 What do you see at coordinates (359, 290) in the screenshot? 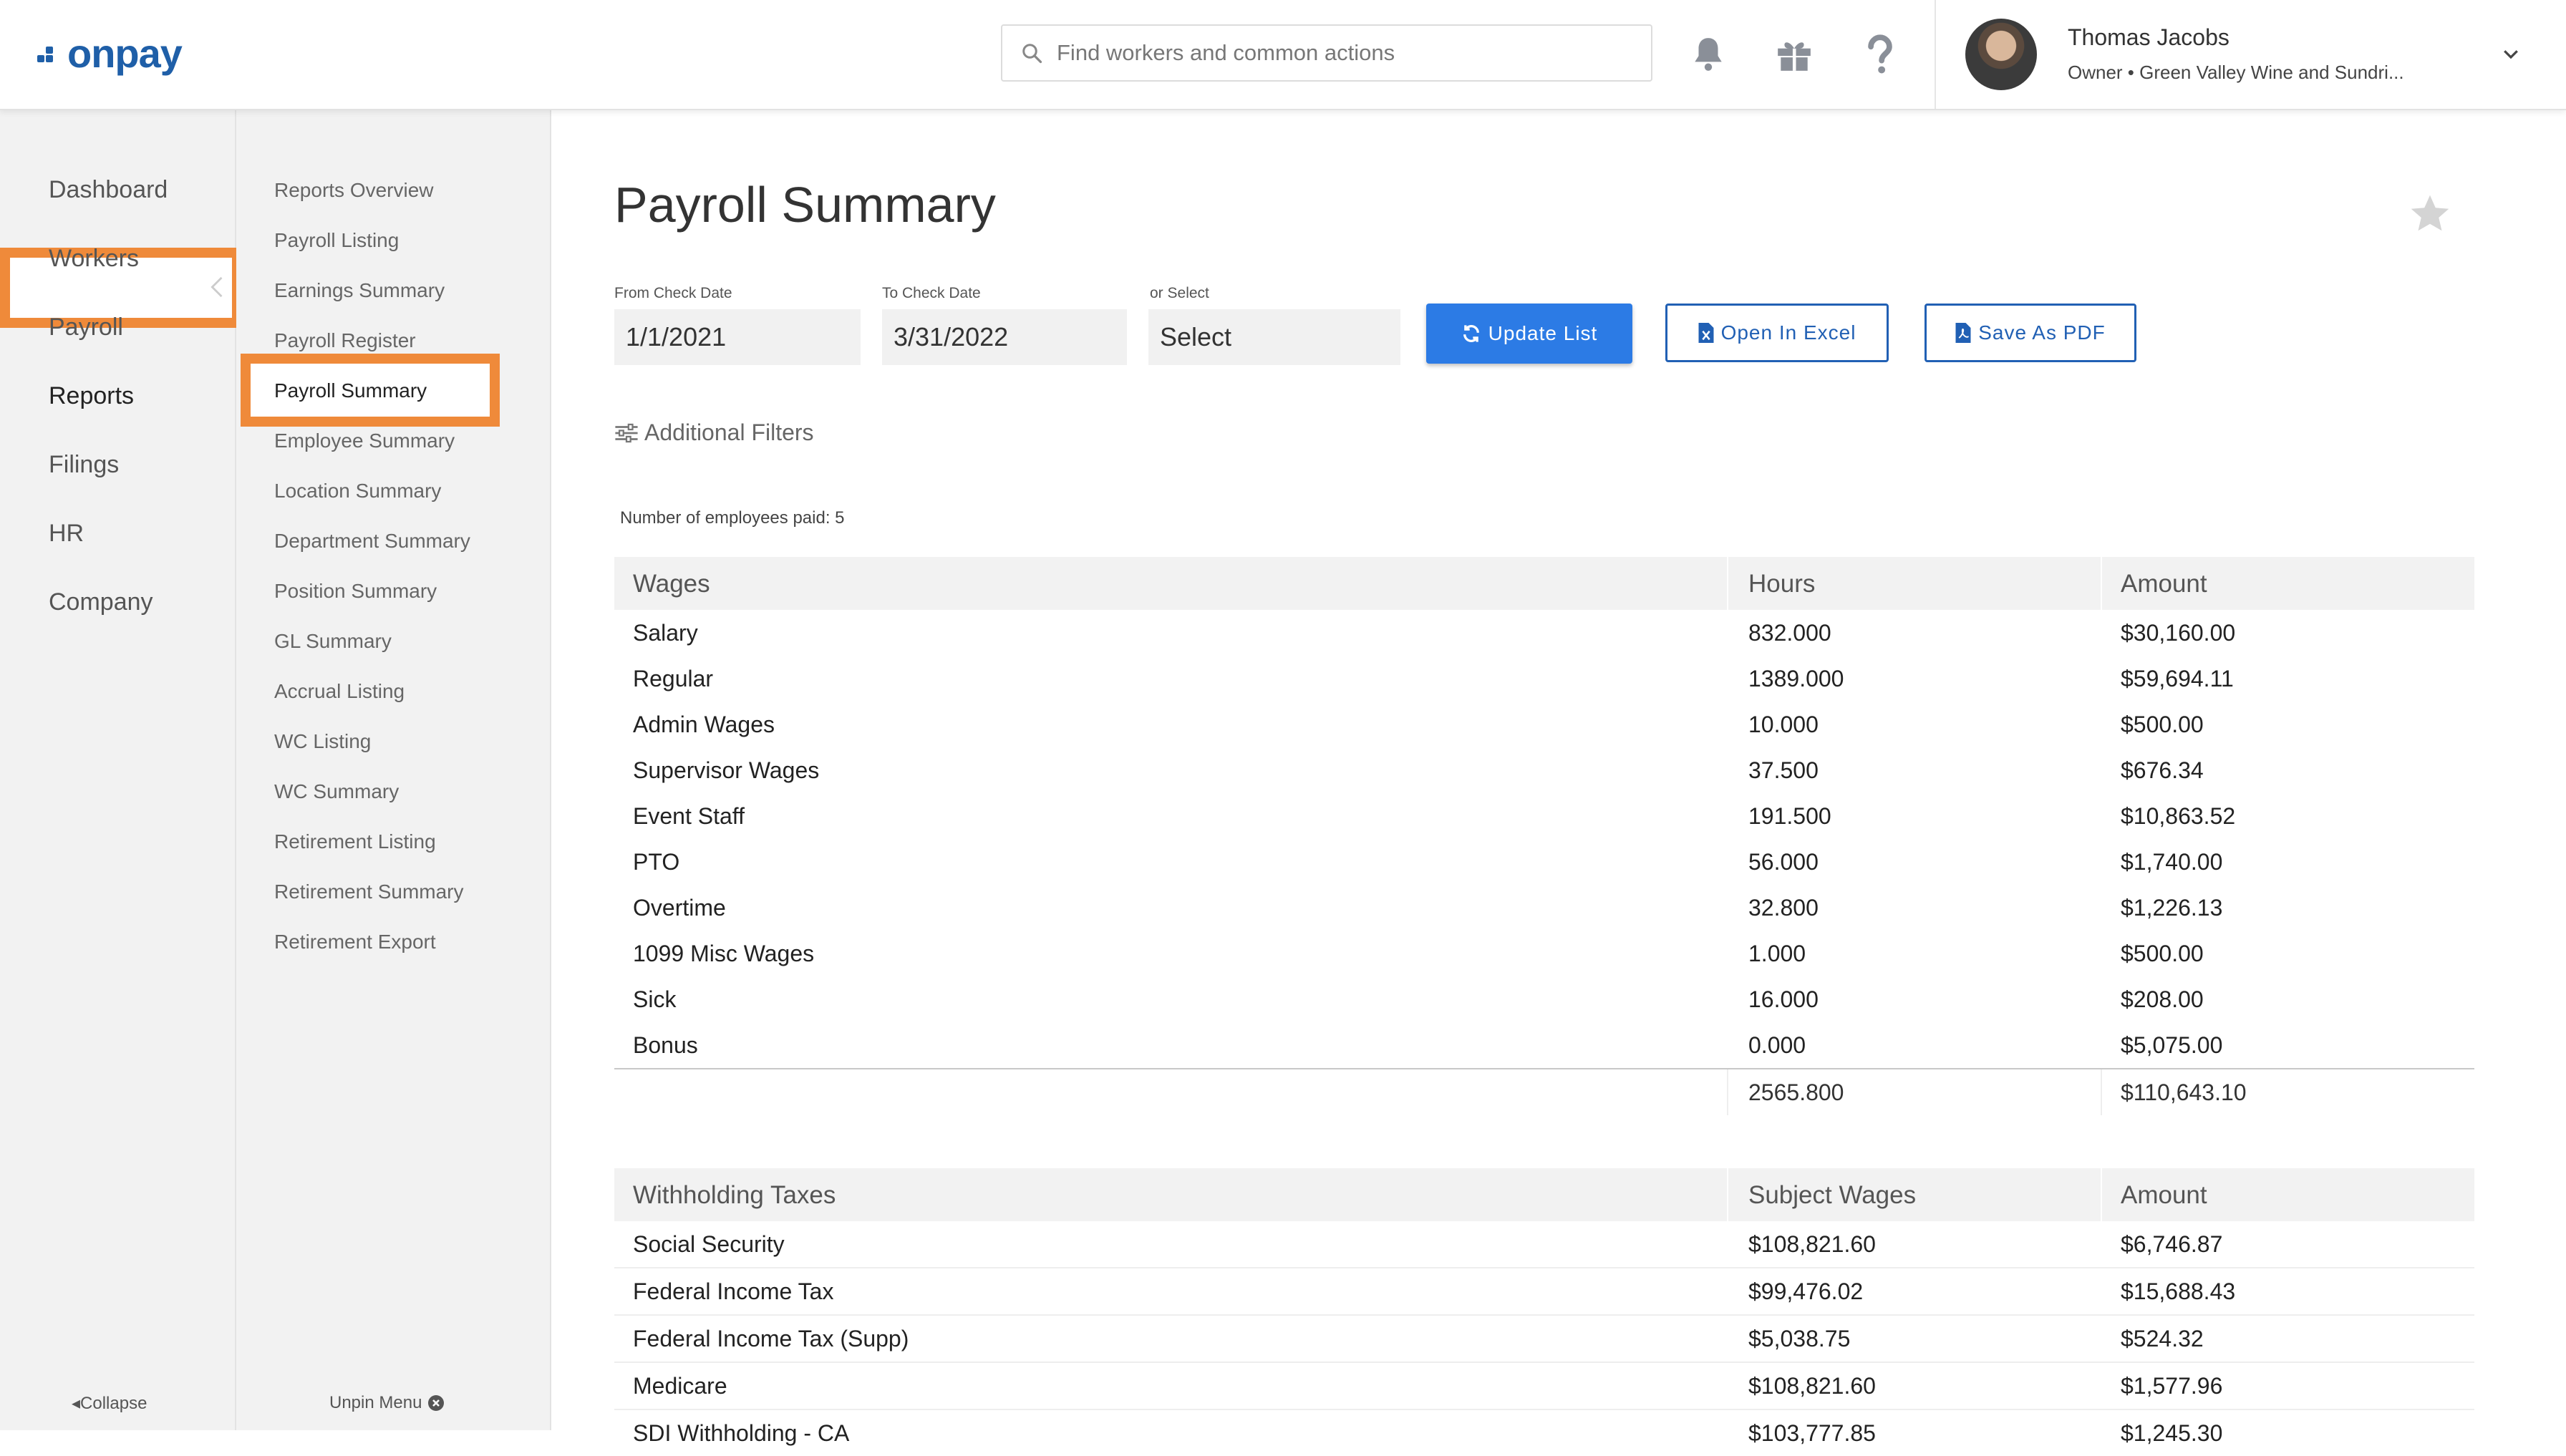
I see `subnav-earnings-summary: Earnings Summary` at bounding box center [359, 290].